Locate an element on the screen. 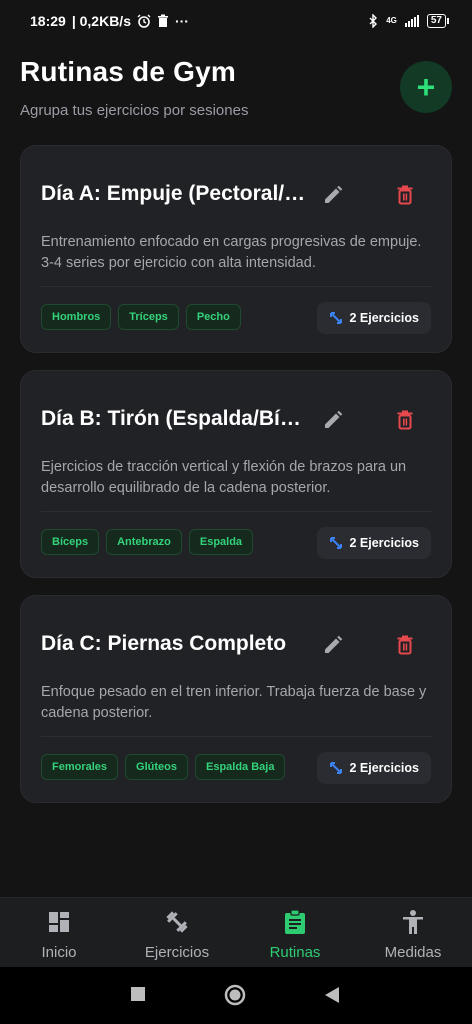 This screenshot has height=1024, width=472. nav-item-medidas: Medidas is located at coordinates (413, 932).